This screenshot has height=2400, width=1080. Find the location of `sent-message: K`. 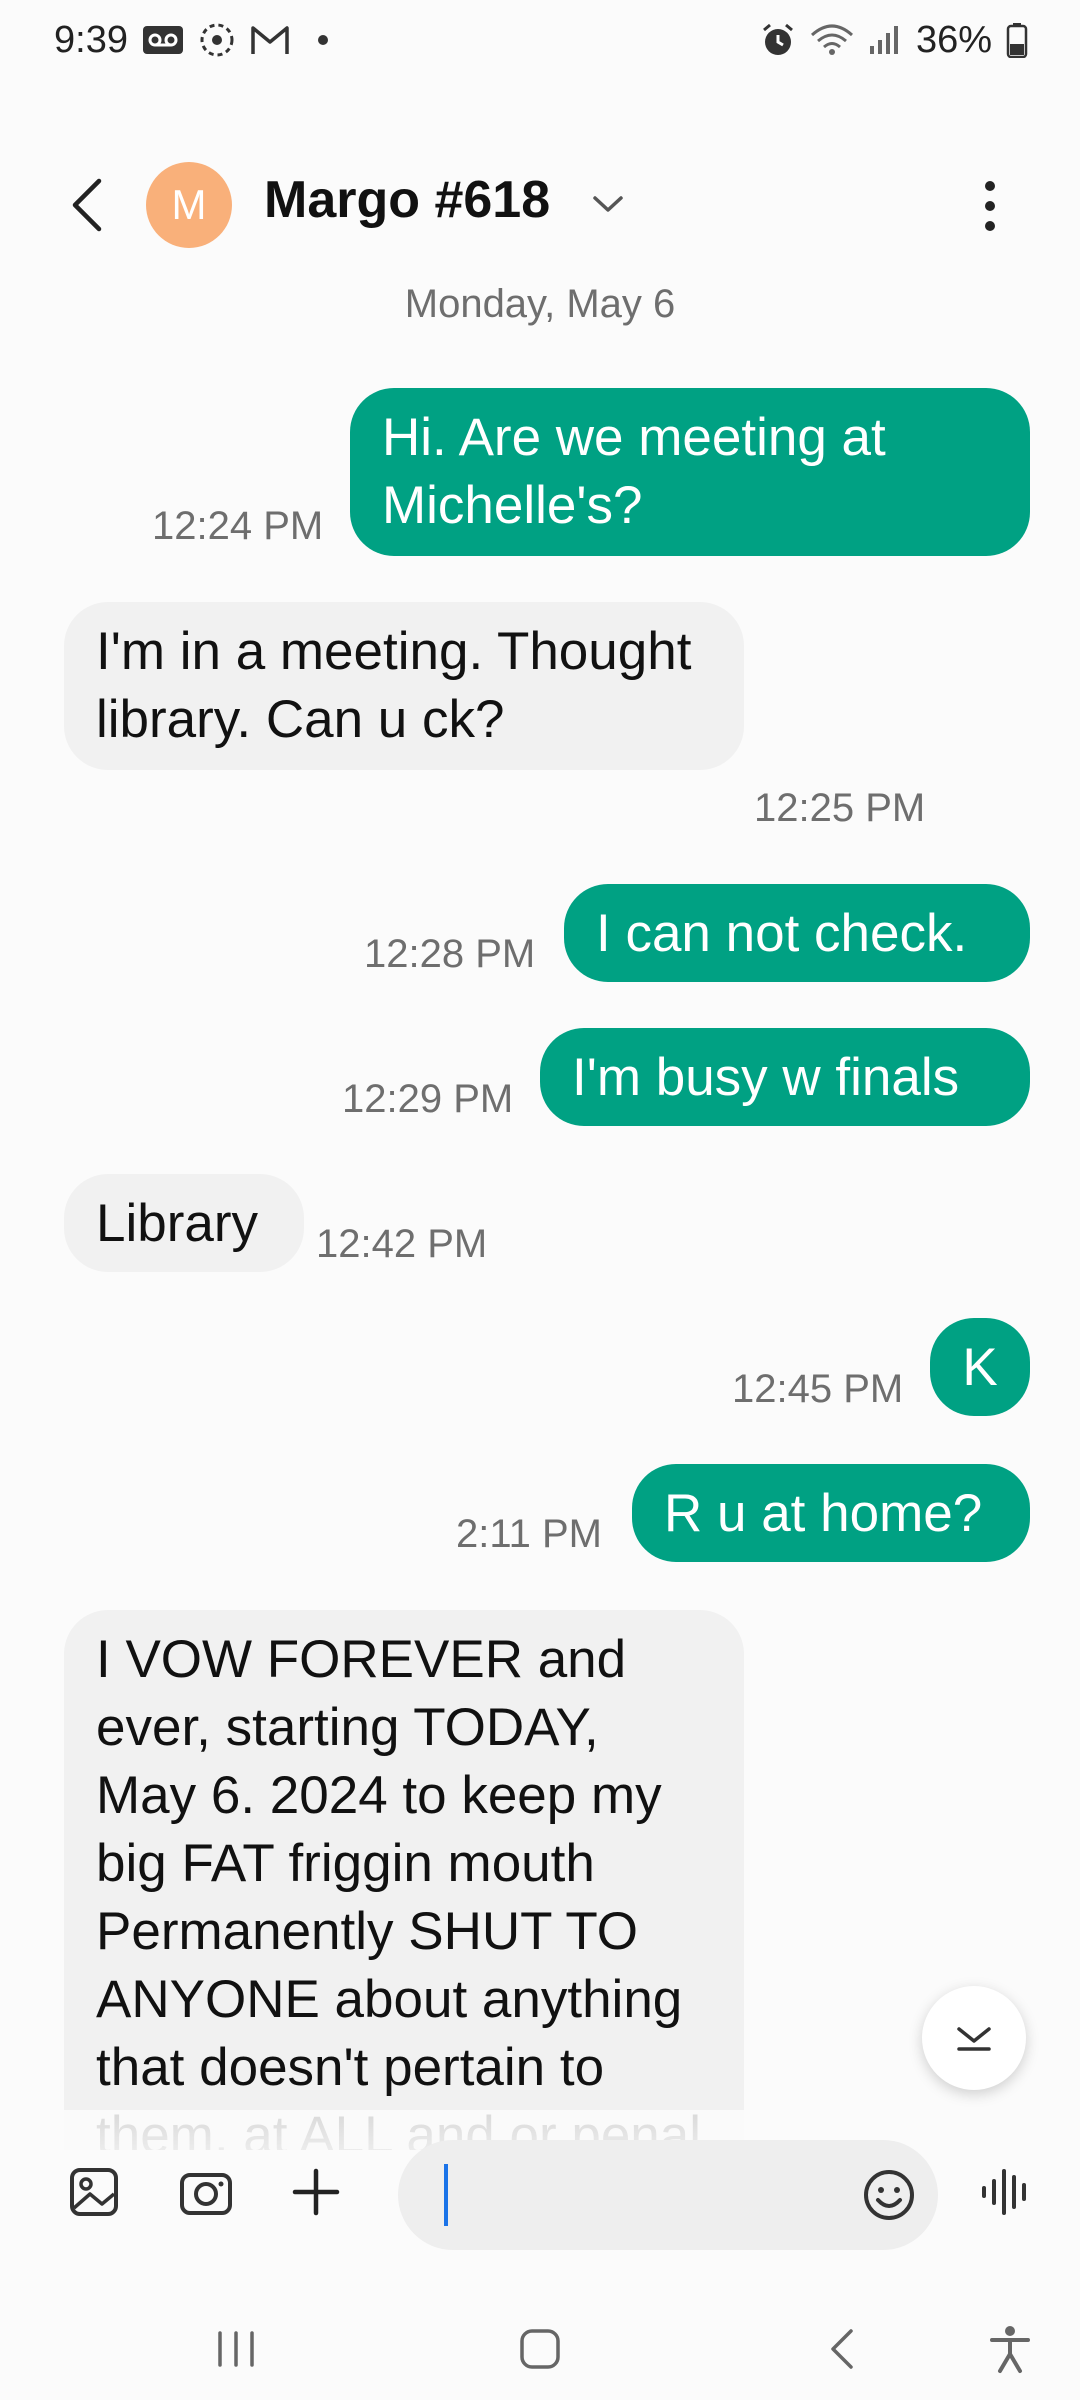

sent-message: K is located at coordinates (980, 1367).